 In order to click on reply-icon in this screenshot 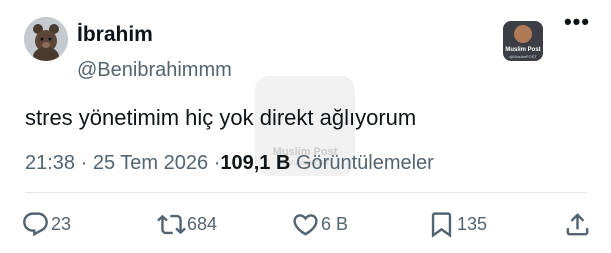, I will do `click(35, 223)`.